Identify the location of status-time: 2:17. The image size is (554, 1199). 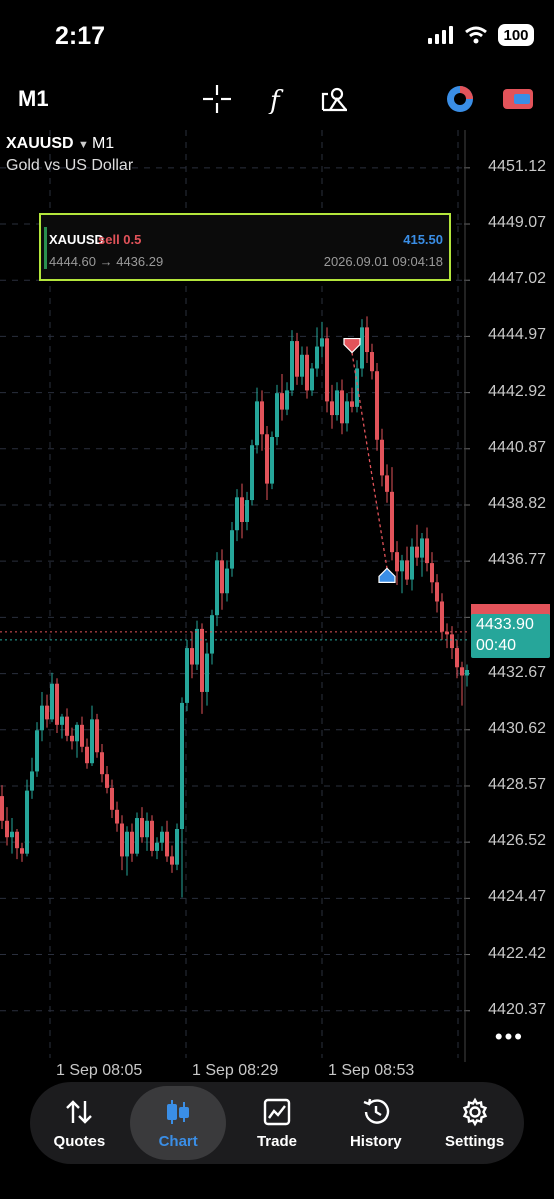
(80, 36).